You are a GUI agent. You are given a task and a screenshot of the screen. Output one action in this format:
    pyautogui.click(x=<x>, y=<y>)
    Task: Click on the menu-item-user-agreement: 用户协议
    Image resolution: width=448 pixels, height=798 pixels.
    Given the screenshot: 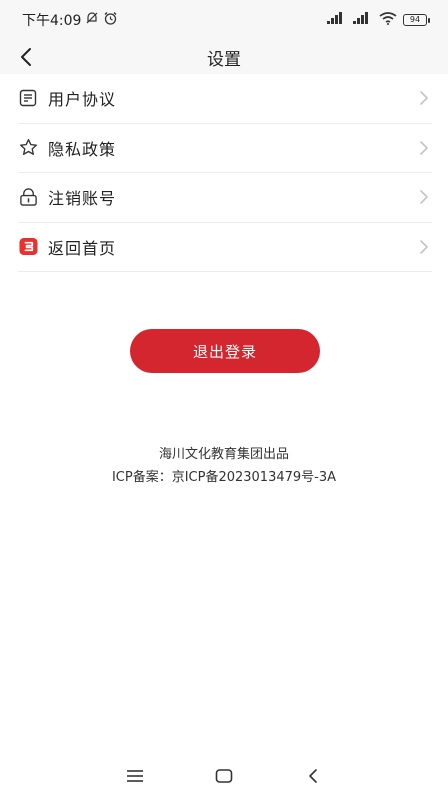 What is the action you would take?
    pyautogui.click(x=225, y=99)
    